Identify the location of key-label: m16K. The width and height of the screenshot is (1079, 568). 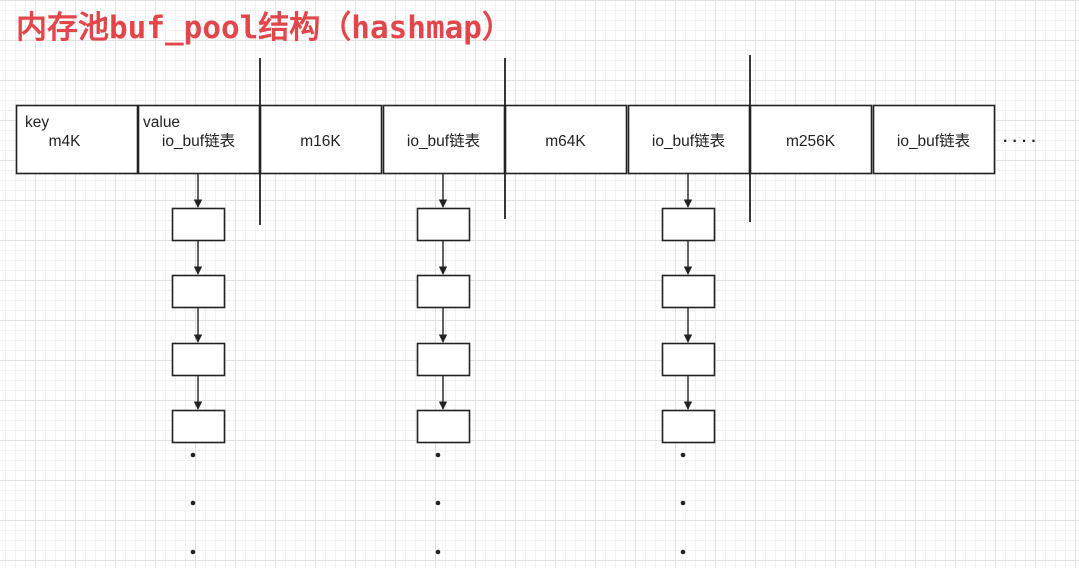
(320, 141).